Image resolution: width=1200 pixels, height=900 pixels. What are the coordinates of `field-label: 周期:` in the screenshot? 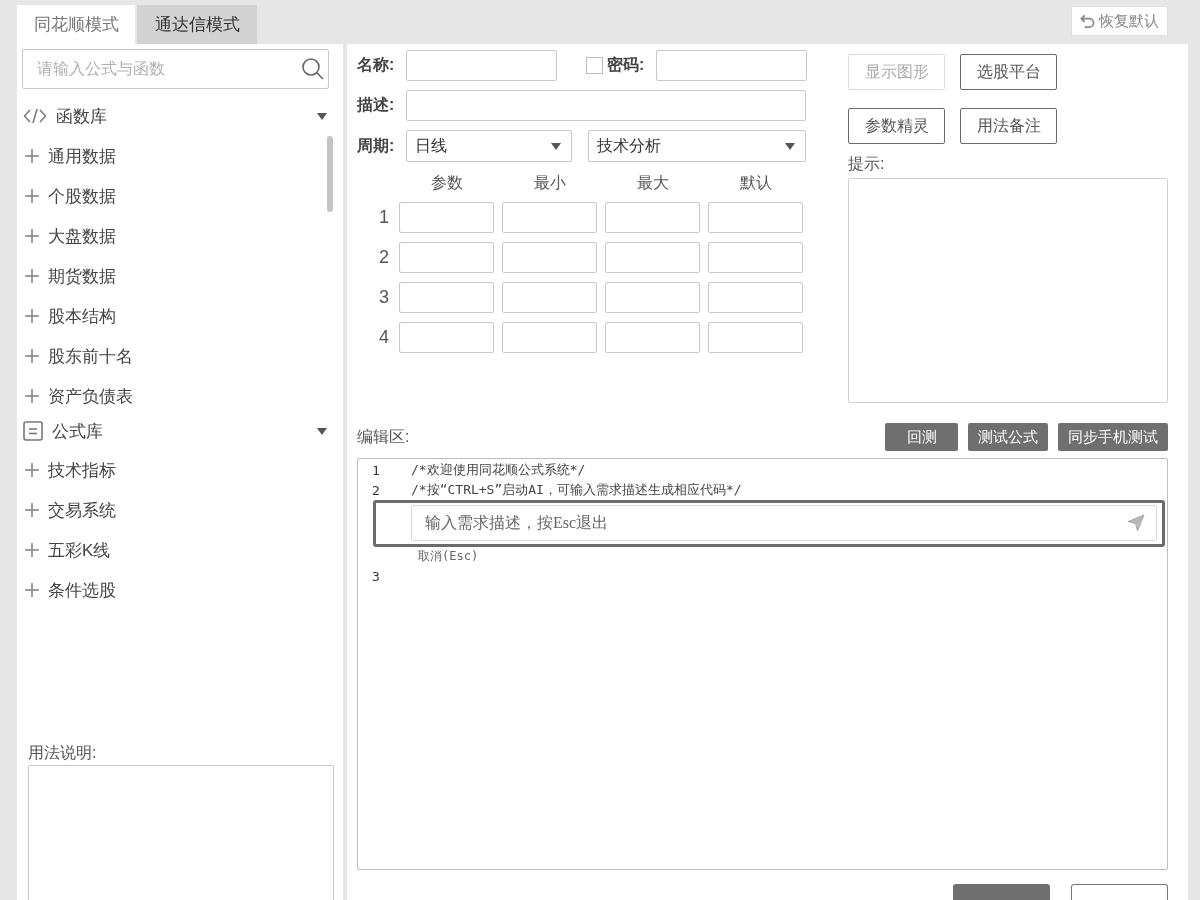 It's located at (376, 145).